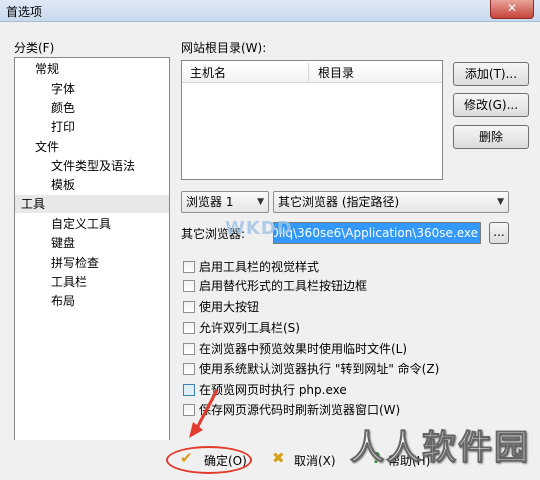 This screenshot has height=480, width=540. I want to click on category-label: 分类(F), so click(34, 48).